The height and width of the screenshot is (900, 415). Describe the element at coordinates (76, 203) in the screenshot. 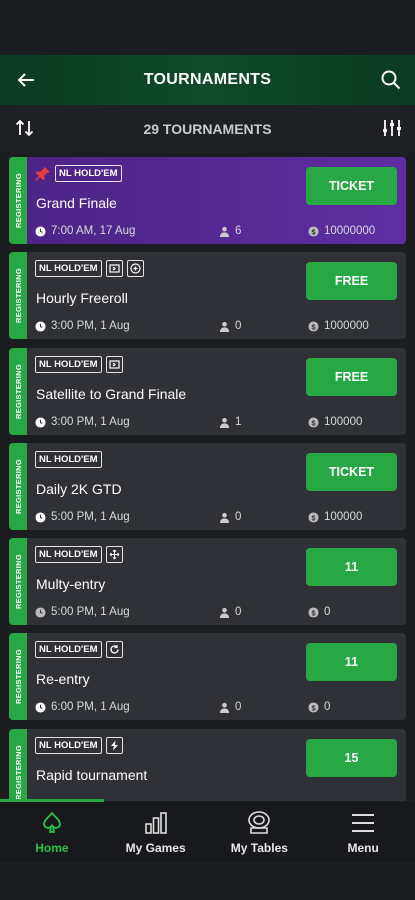

I see `tournament-name: Grand Finale` at that location.